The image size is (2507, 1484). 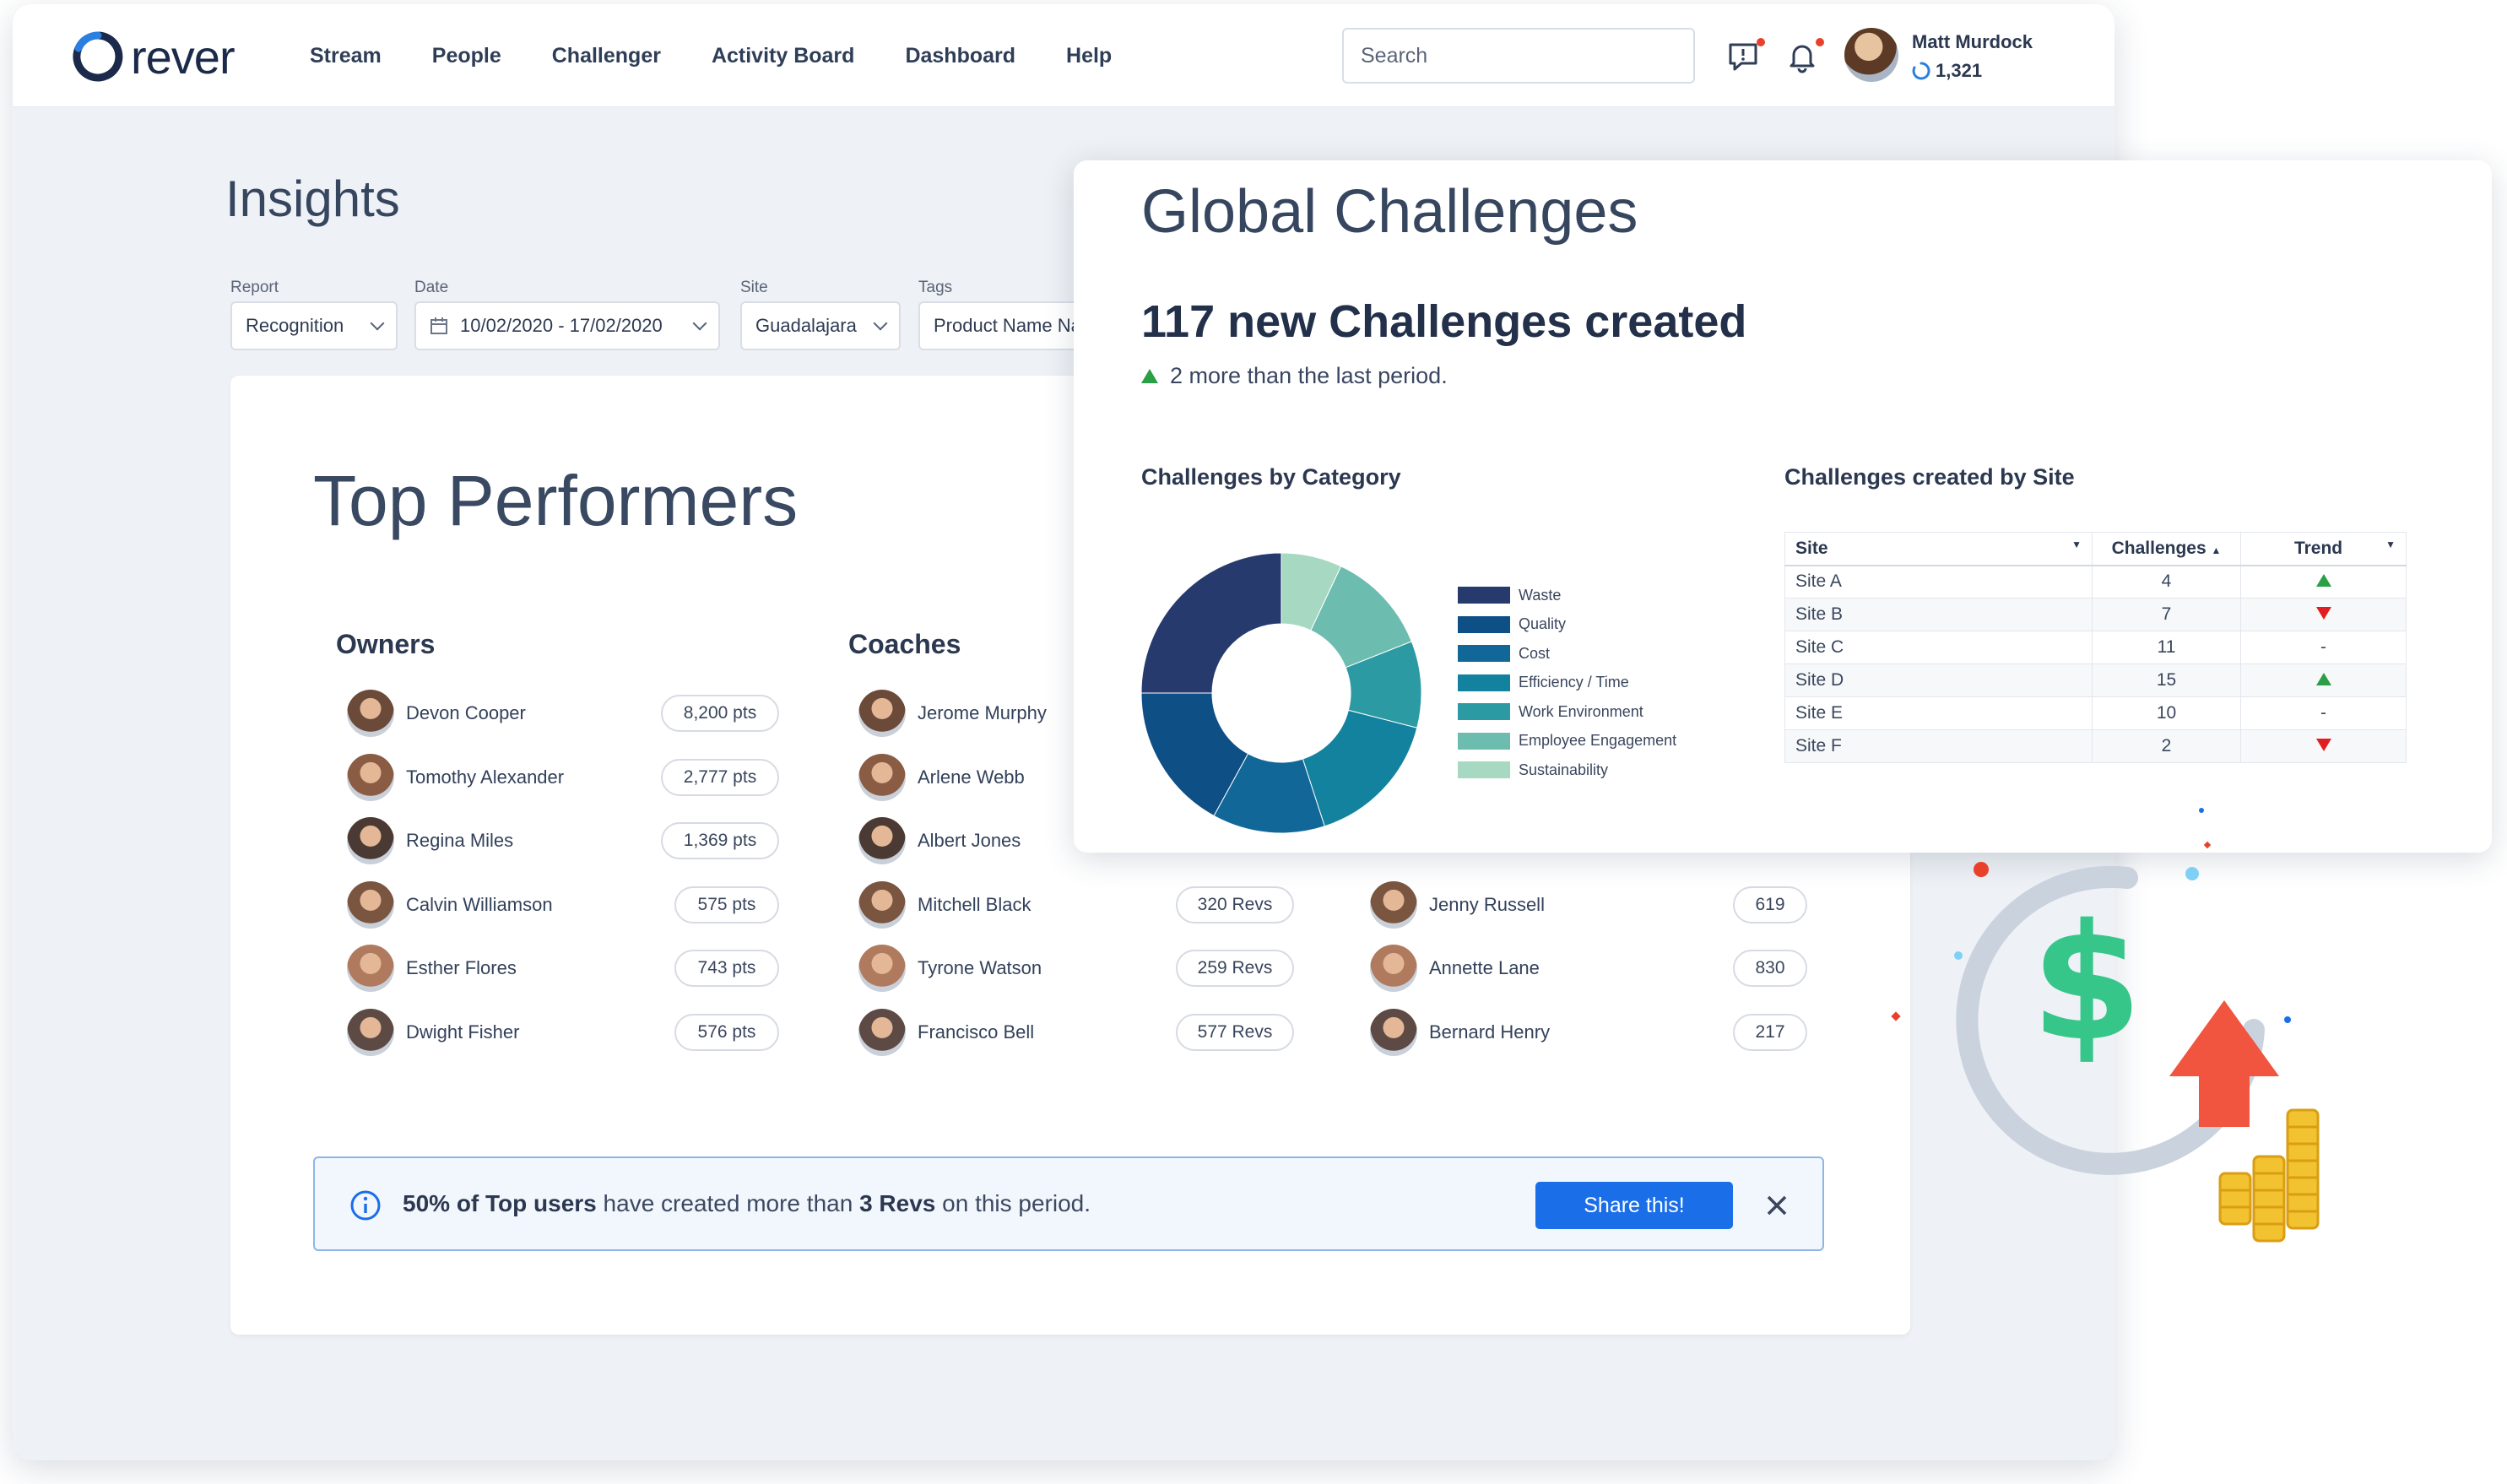 What do you see at coordinates (2269, 1175) in the screenshot?
I see `coin-stacks-icon` at bounding box center [2269, 1175].